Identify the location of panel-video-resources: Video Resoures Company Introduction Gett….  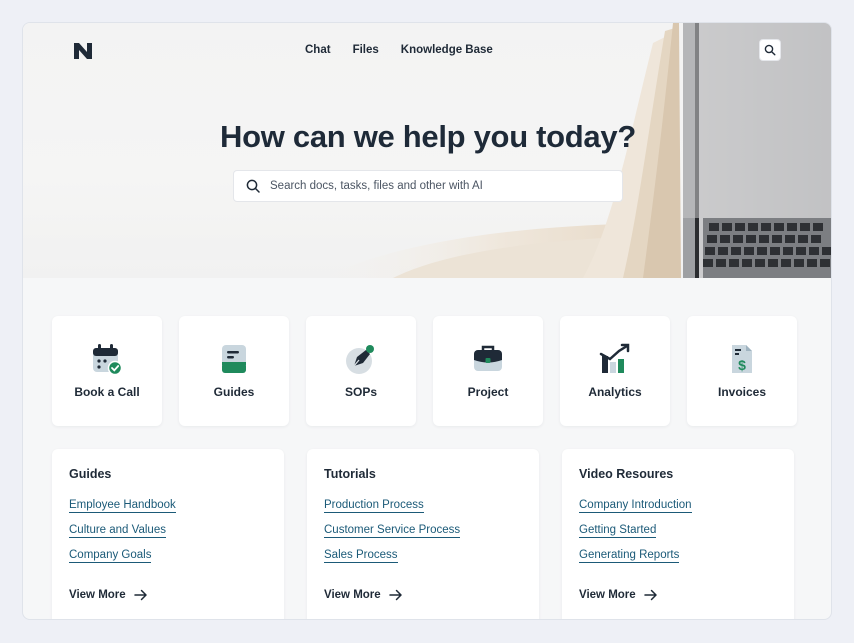
(678, 534).